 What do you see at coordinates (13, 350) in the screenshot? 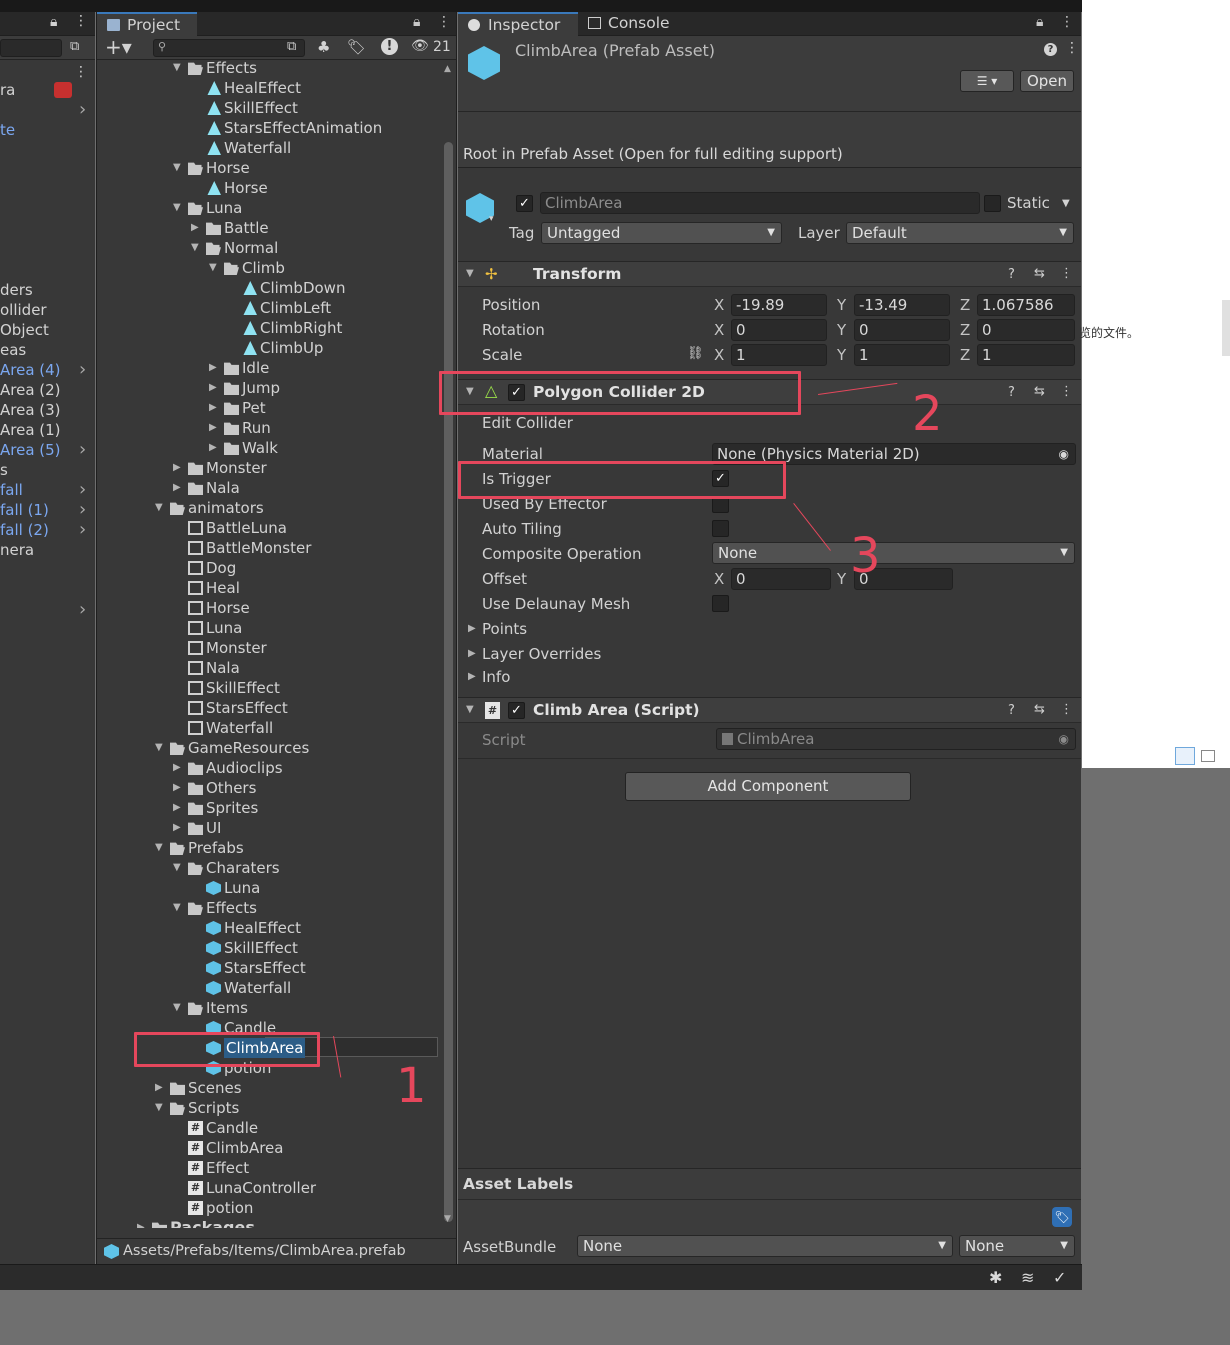
I see `hierarchy-row: eas` at bounding box center [13, 350].